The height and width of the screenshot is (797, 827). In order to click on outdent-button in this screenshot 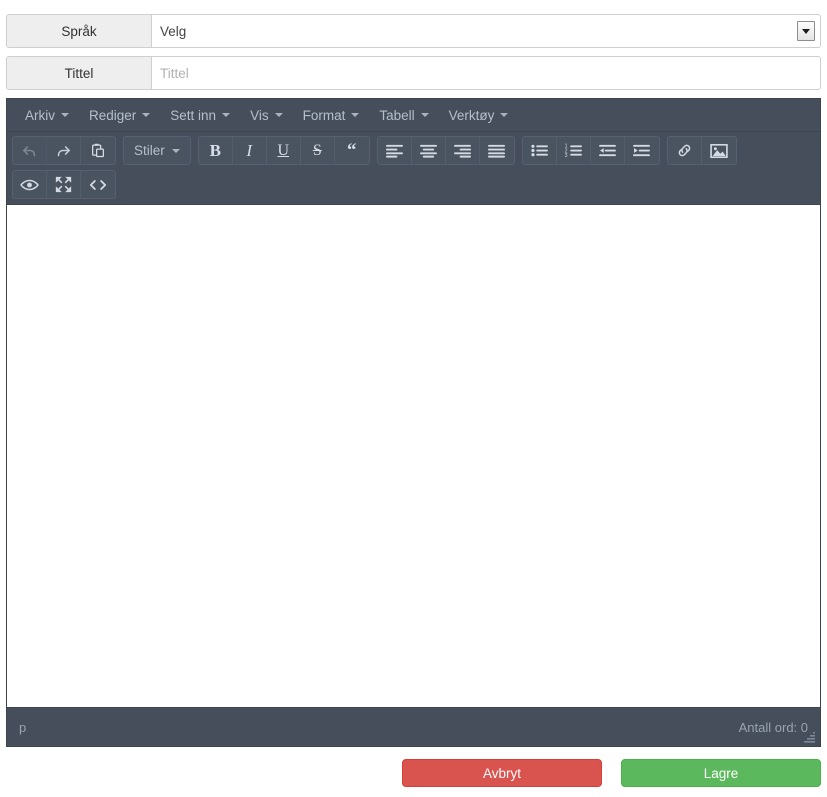, I will do `click(608, 150)`.